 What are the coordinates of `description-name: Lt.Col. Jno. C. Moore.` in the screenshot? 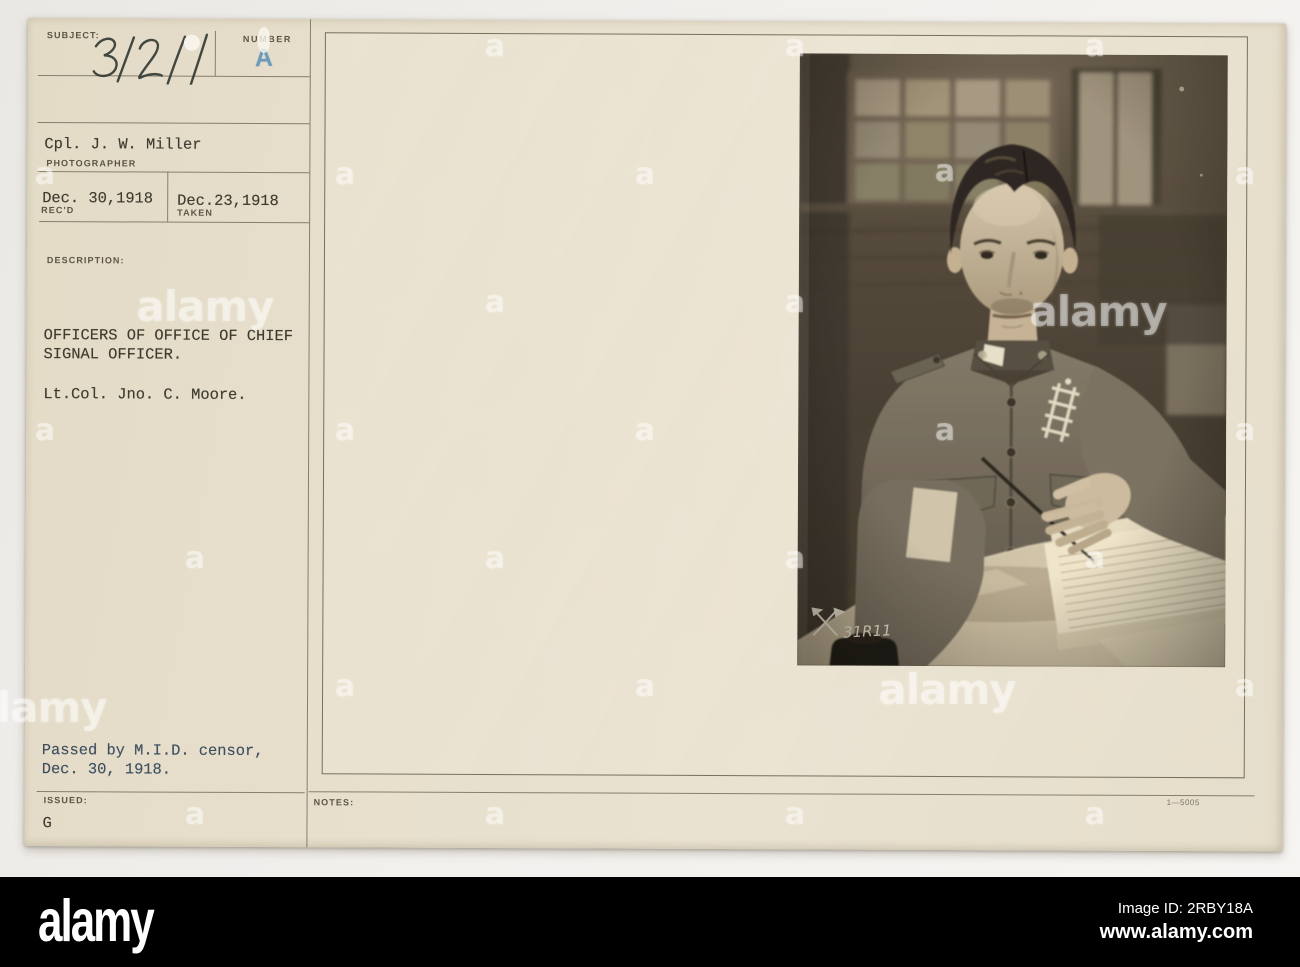 It's located at (145, 394).